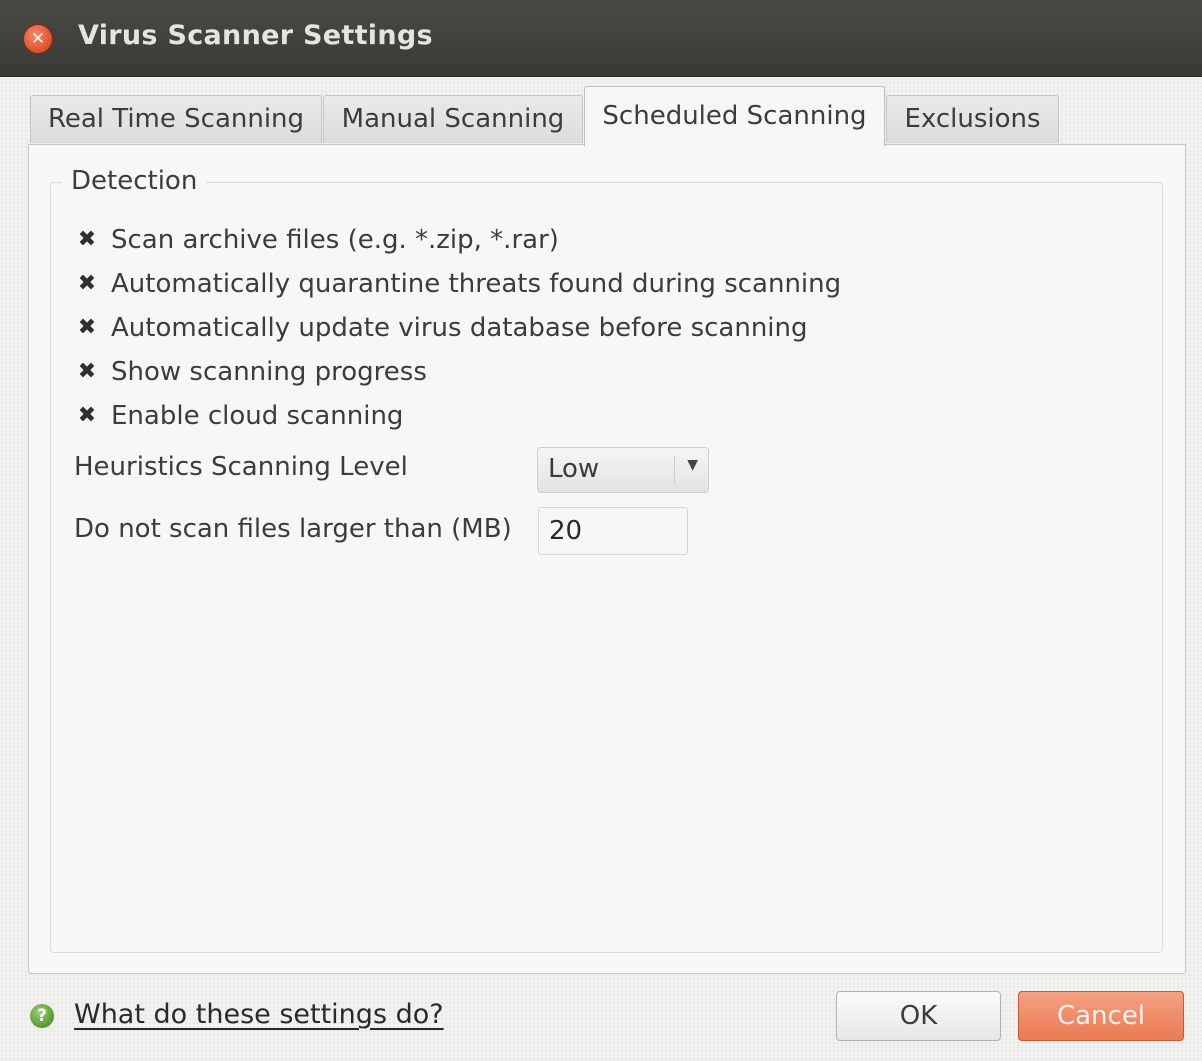  I want to click on tab-real-time-scanning: Real Time Scanning, so click(176, 119).